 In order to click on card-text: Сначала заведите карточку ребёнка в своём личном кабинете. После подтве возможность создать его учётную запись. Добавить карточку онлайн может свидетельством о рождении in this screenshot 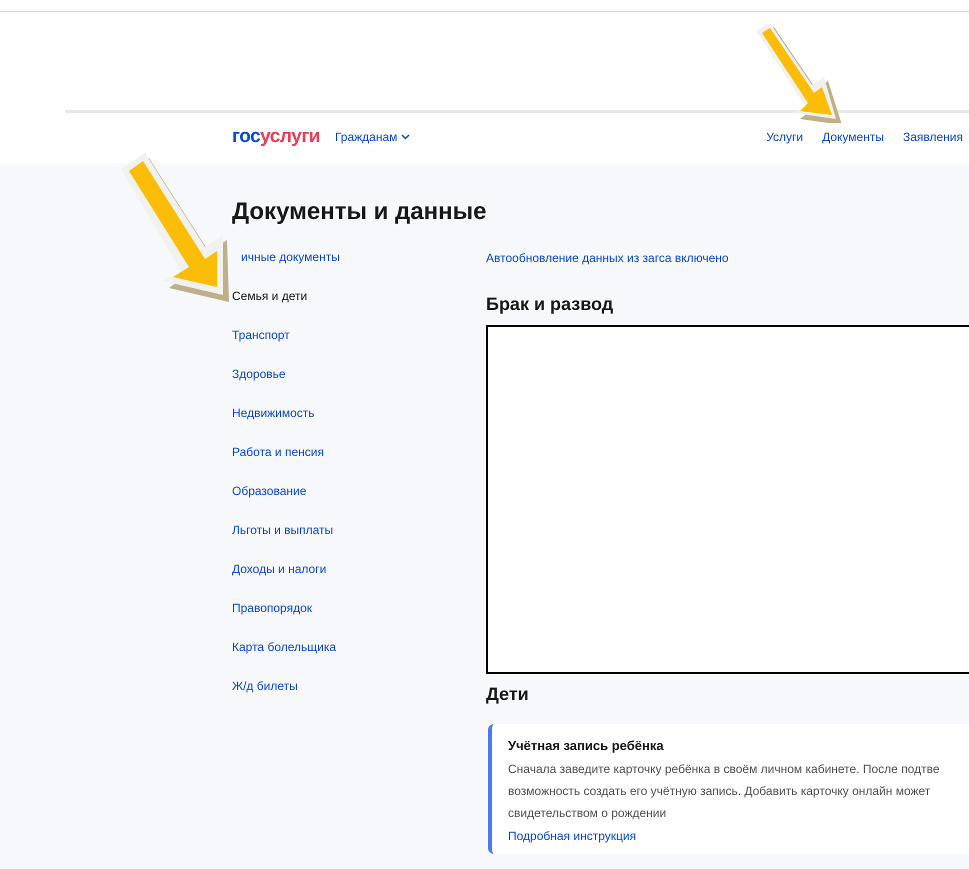, I will do `click(724, 791)`.